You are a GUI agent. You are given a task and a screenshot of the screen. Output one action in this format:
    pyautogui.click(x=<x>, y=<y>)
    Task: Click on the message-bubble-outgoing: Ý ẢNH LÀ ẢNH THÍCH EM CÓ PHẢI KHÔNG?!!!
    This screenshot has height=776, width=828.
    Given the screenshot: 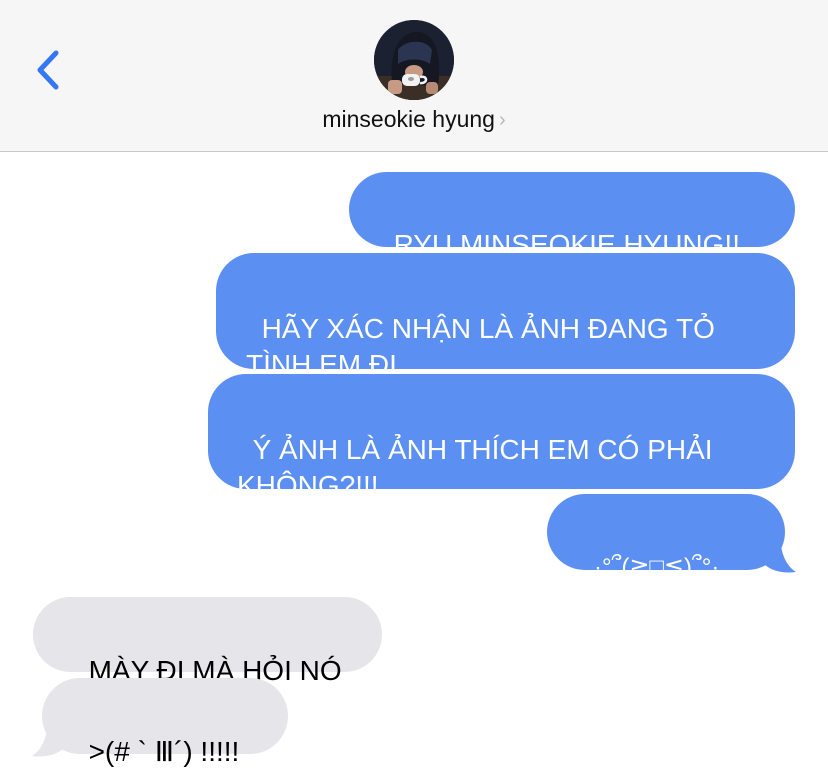 What is the action you would take?
    pyautogui.click(x=501, y=437)
    